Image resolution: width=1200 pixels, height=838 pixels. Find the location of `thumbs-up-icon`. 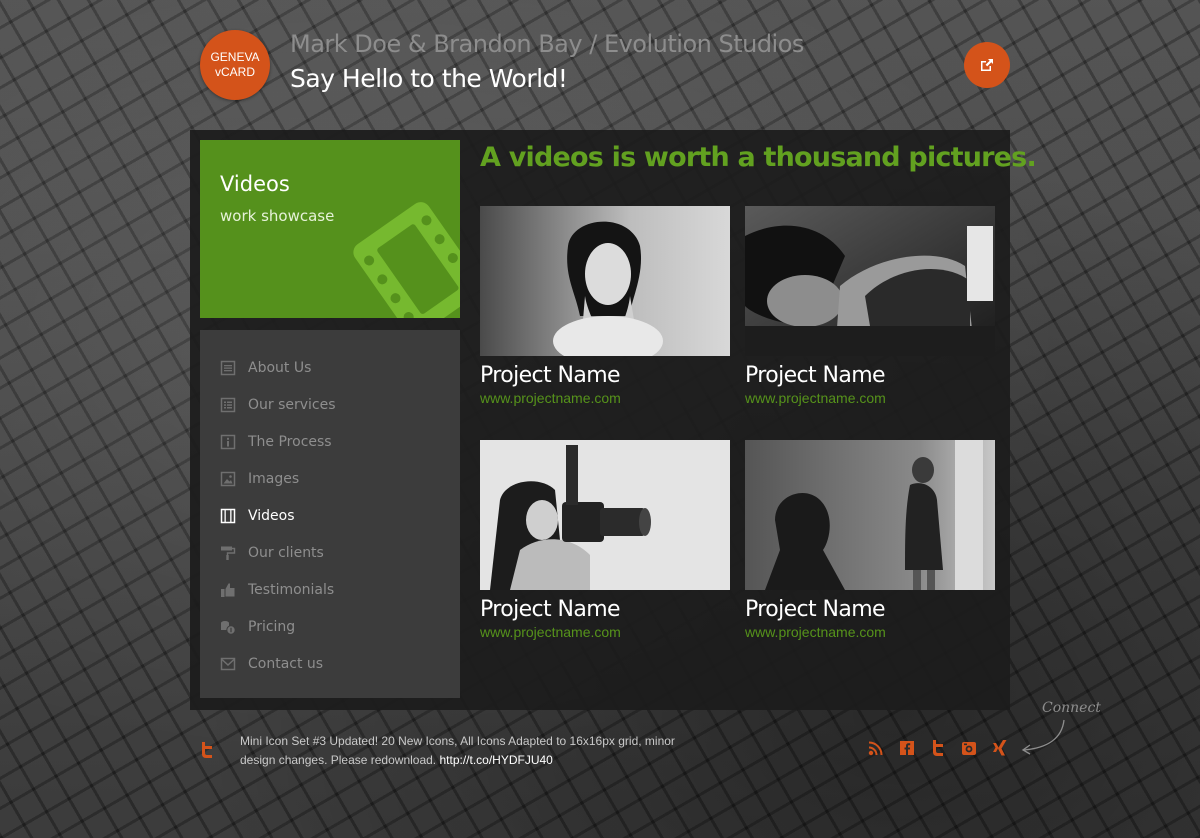

thumbs-up-icon is located at coordinates (228, 590).